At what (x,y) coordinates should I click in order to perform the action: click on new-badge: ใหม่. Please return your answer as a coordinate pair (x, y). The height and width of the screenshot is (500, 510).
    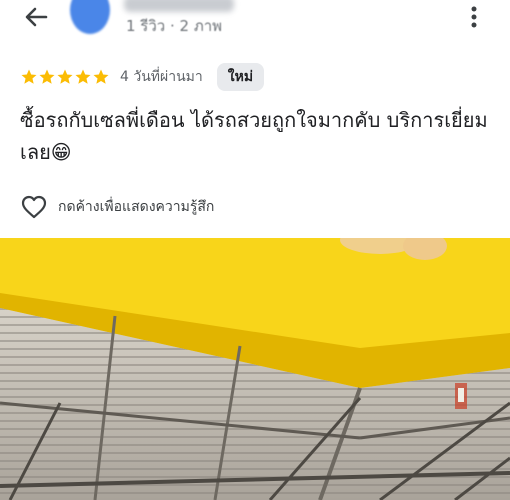
    Looking at the image, I should click on (240, 77).